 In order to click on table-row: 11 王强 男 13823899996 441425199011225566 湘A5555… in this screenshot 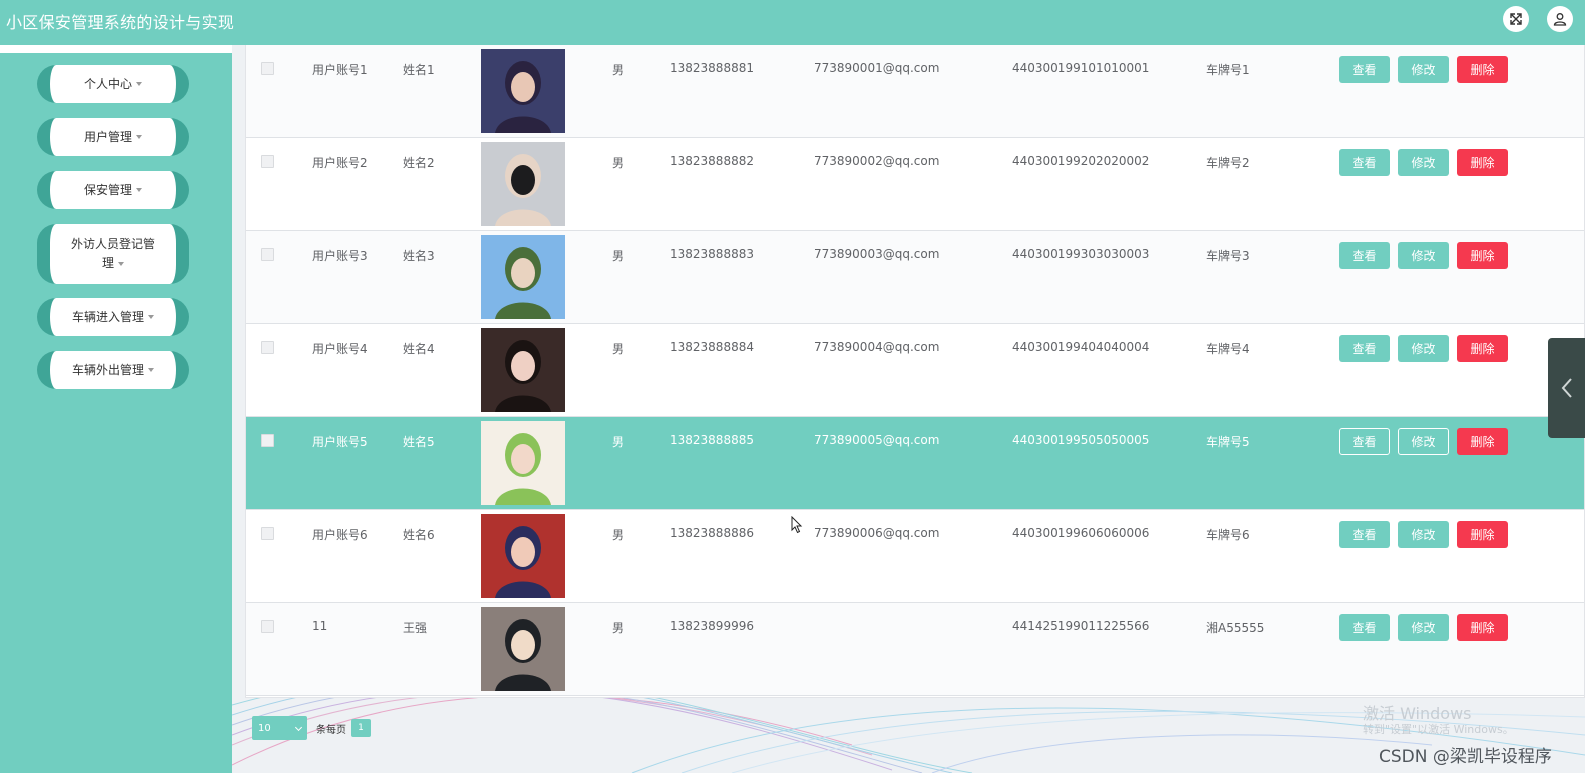, I will do `click(915, 649)`.